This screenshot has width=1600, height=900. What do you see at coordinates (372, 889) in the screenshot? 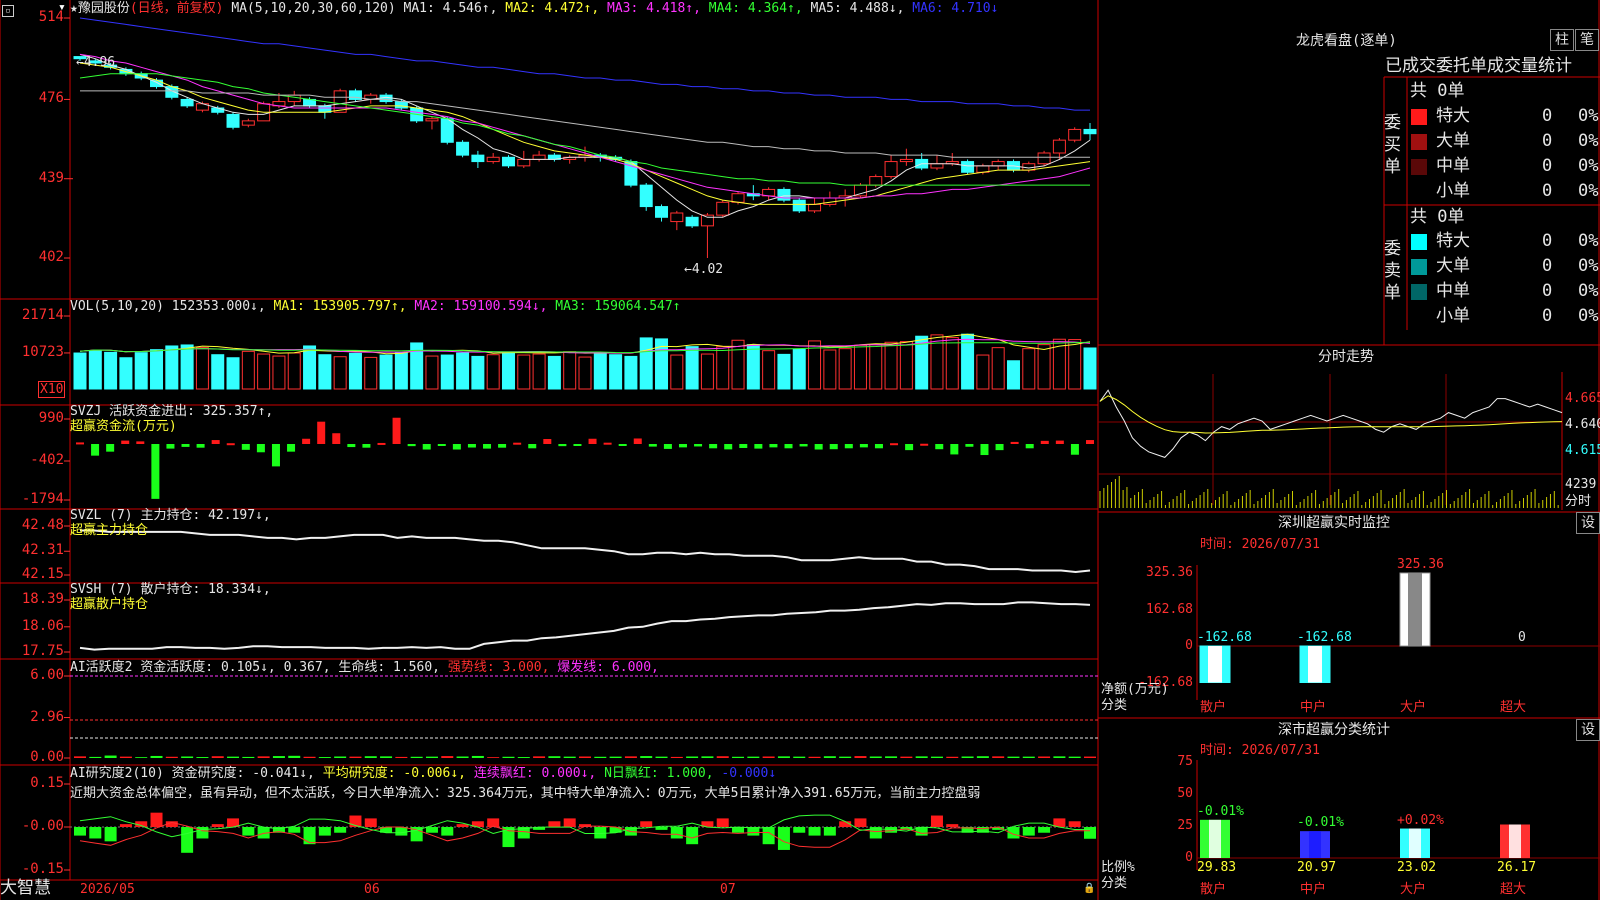
I see `x-tick-jun: 06` at bounding box center [372, 889].